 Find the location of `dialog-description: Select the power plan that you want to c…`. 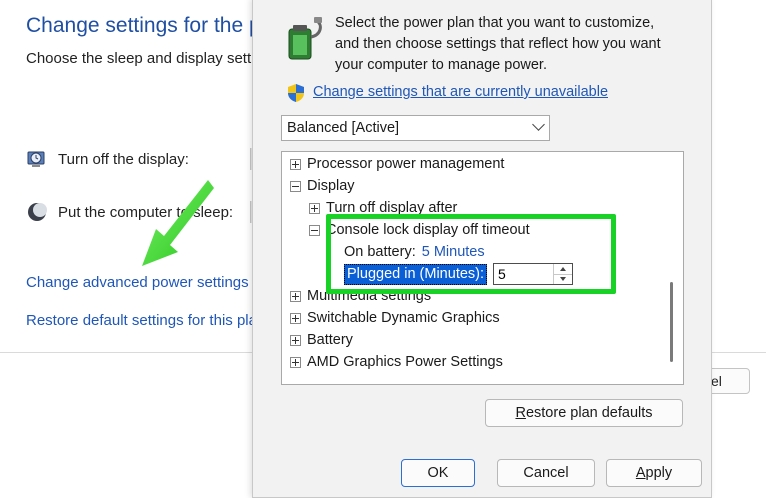

dialog-description: Select the power plan that you want to c… is located at coordinates (515, 44).